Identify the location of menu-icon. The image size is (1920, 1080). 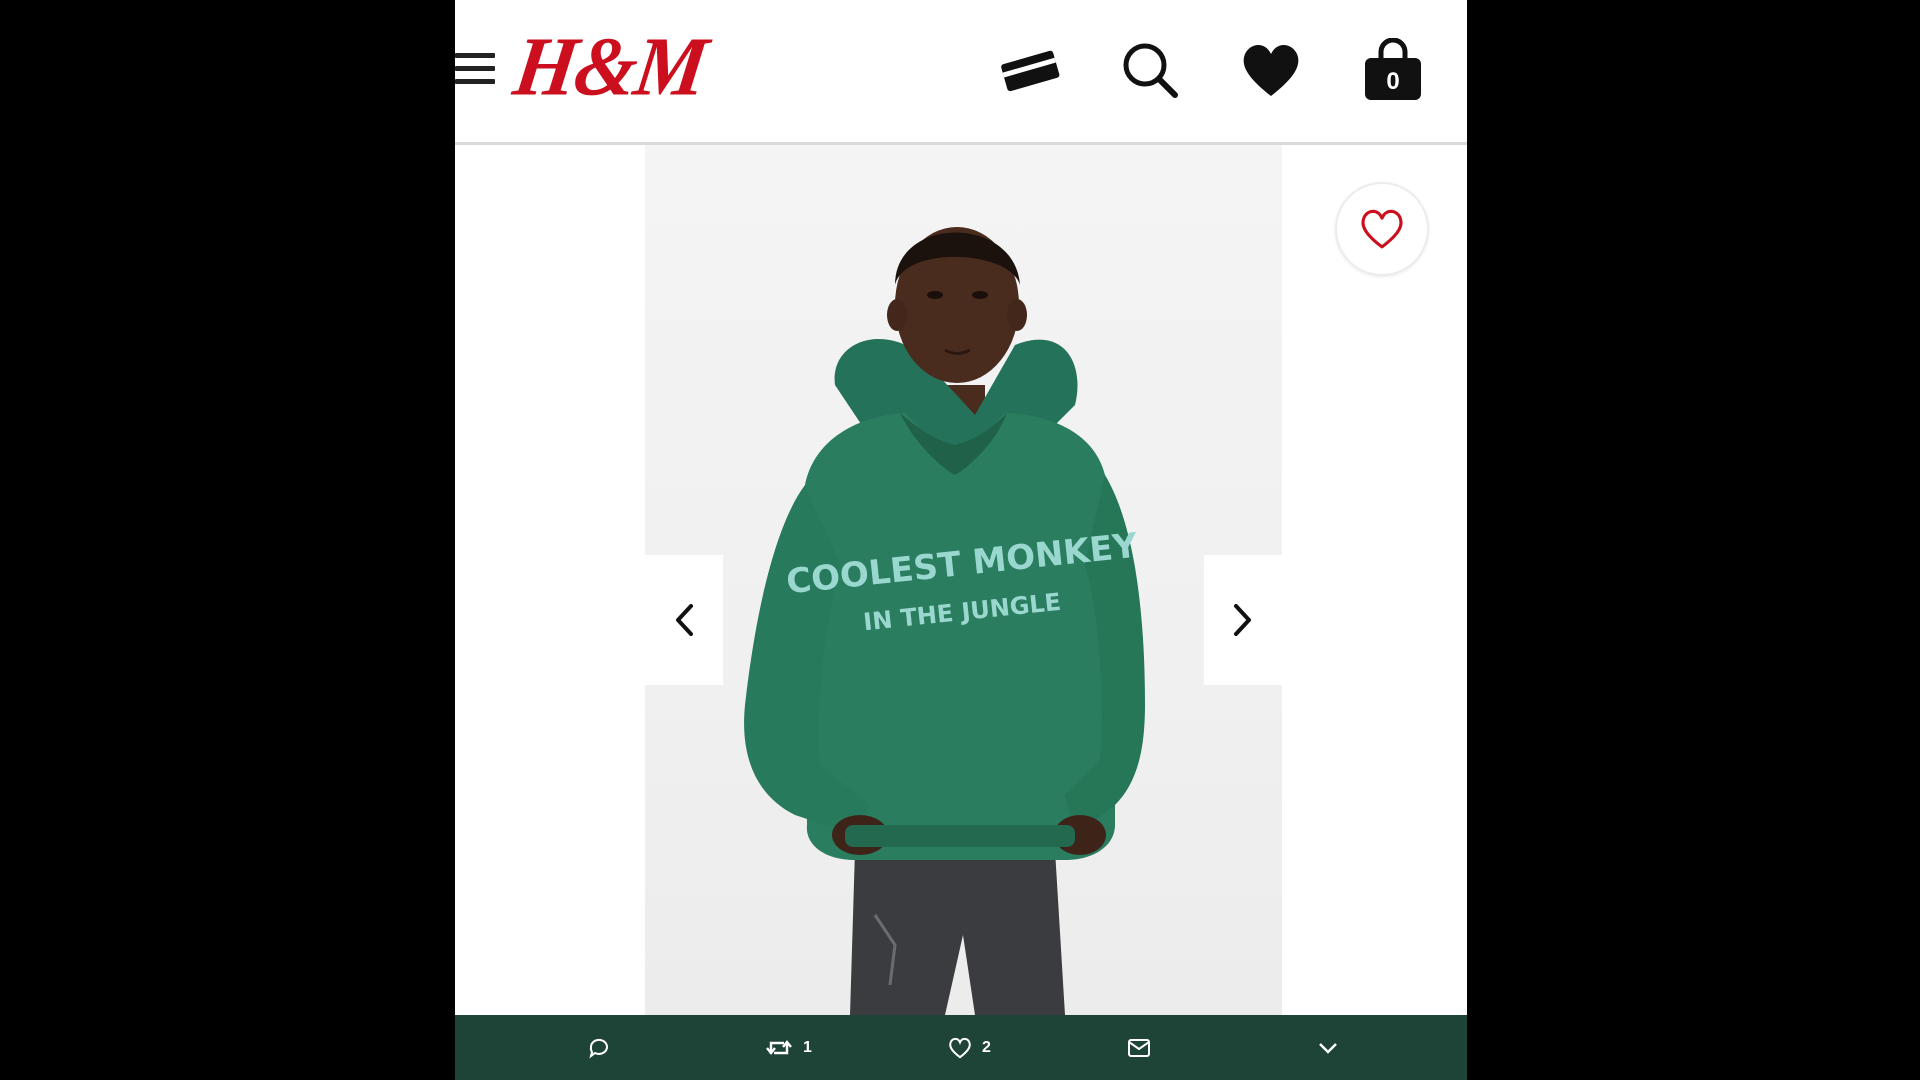
(475, 70).